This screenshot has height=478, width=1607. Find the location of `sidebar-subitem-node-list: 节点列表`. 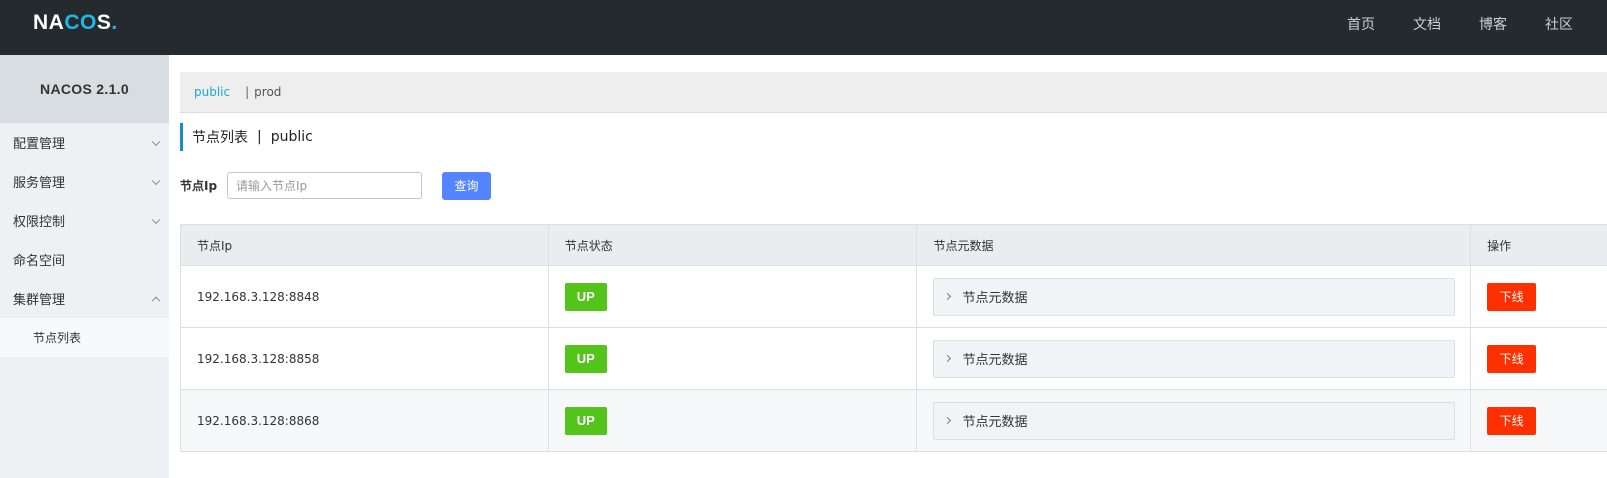

sidebar-subitem-node-list: 节点列表 is located at coordinates (84, 337).